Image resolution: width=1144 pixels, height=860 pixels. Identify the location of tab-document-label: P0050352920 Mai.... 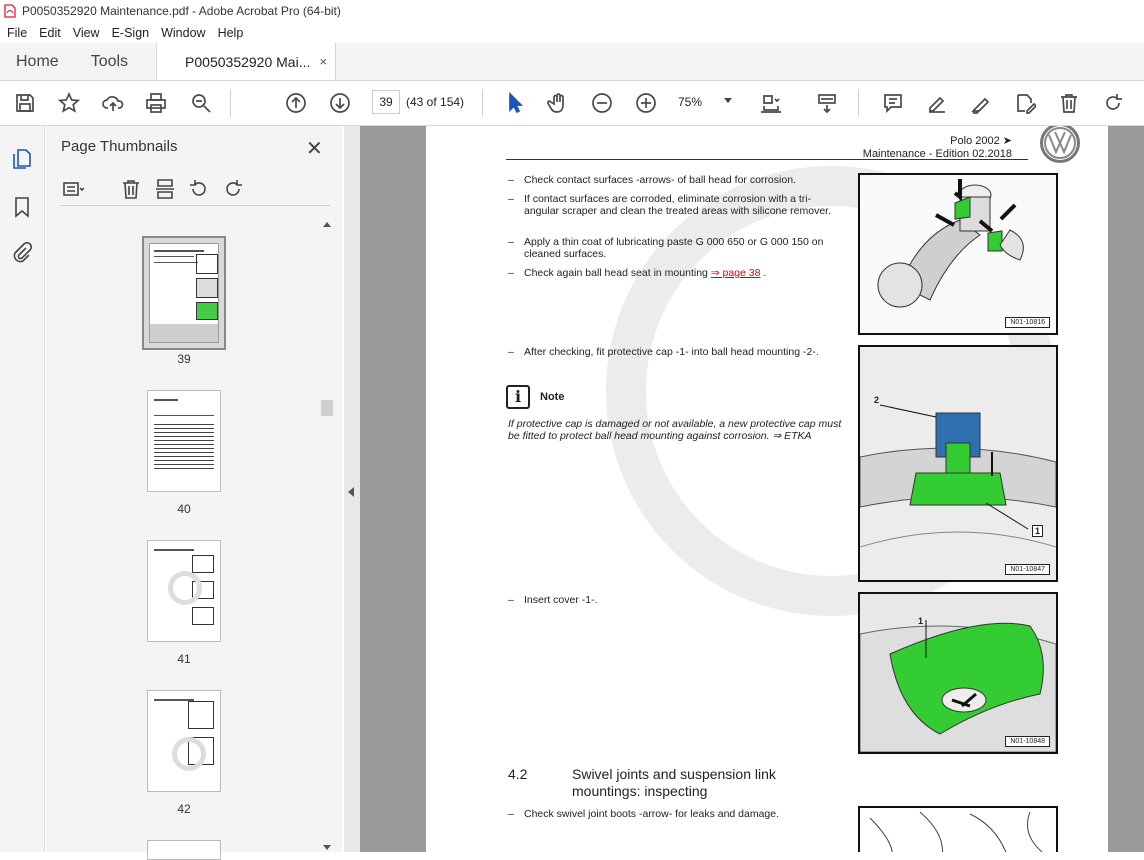
(248, 61).